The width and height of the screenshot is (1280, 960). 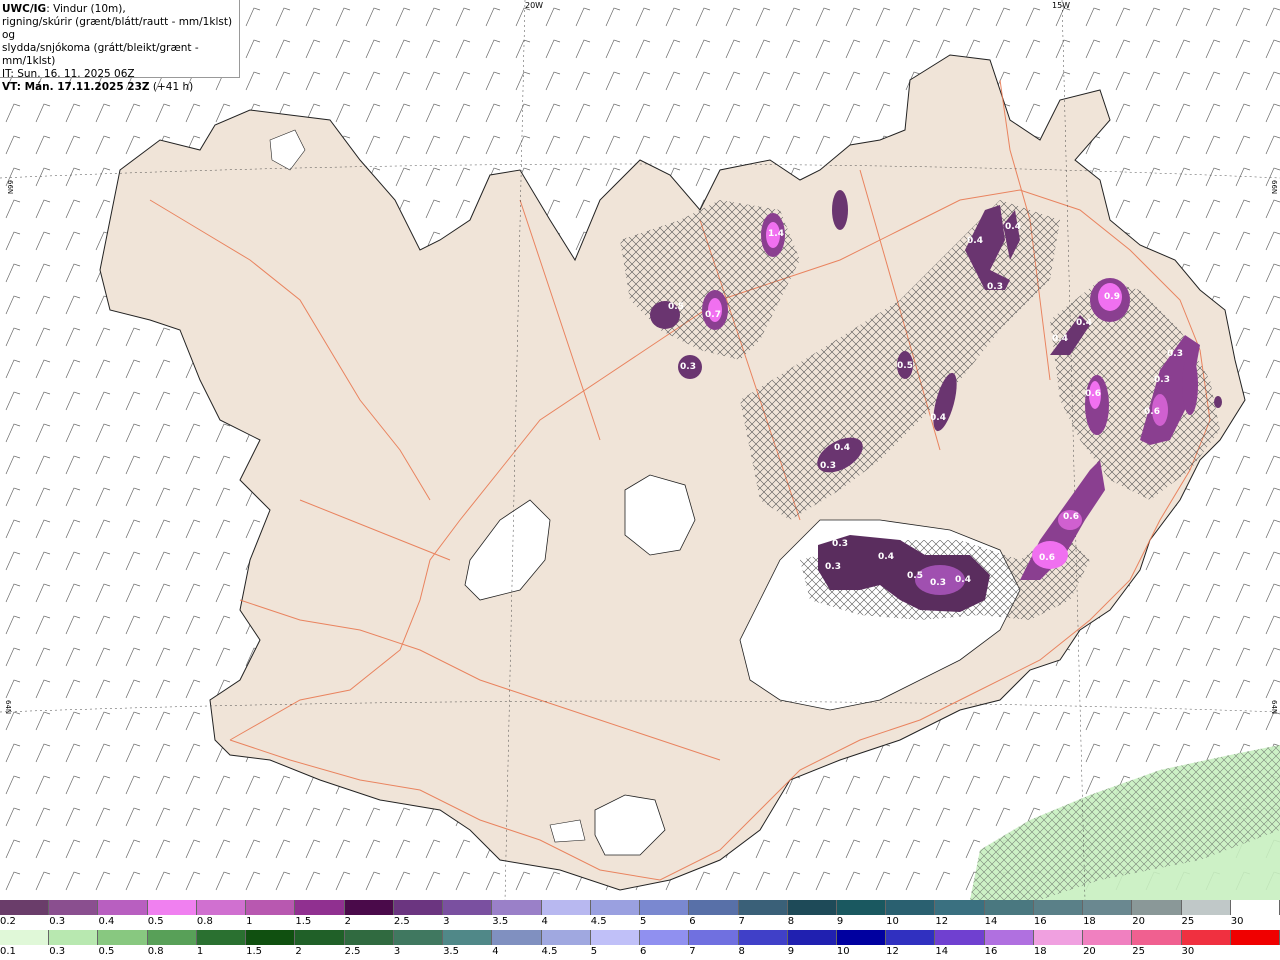 What do you see at coordinates (8, 707) in the screenshot?
I see `lat-label-64n-left: 64N` at bounding box center [8, 707].